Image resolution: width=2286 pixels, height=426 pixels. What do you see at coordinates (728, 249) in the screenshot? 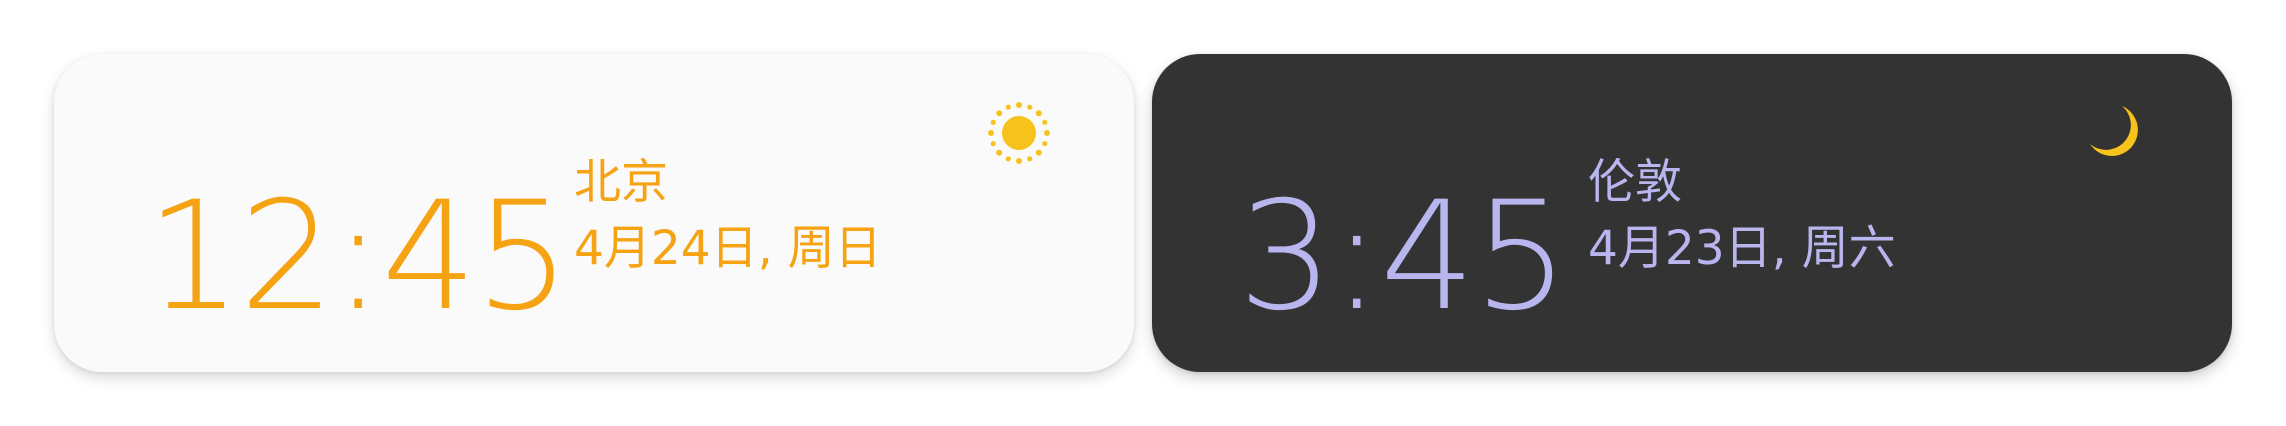
I see `date-label: 4月24日, 周日` at bounding box center [728, 249].